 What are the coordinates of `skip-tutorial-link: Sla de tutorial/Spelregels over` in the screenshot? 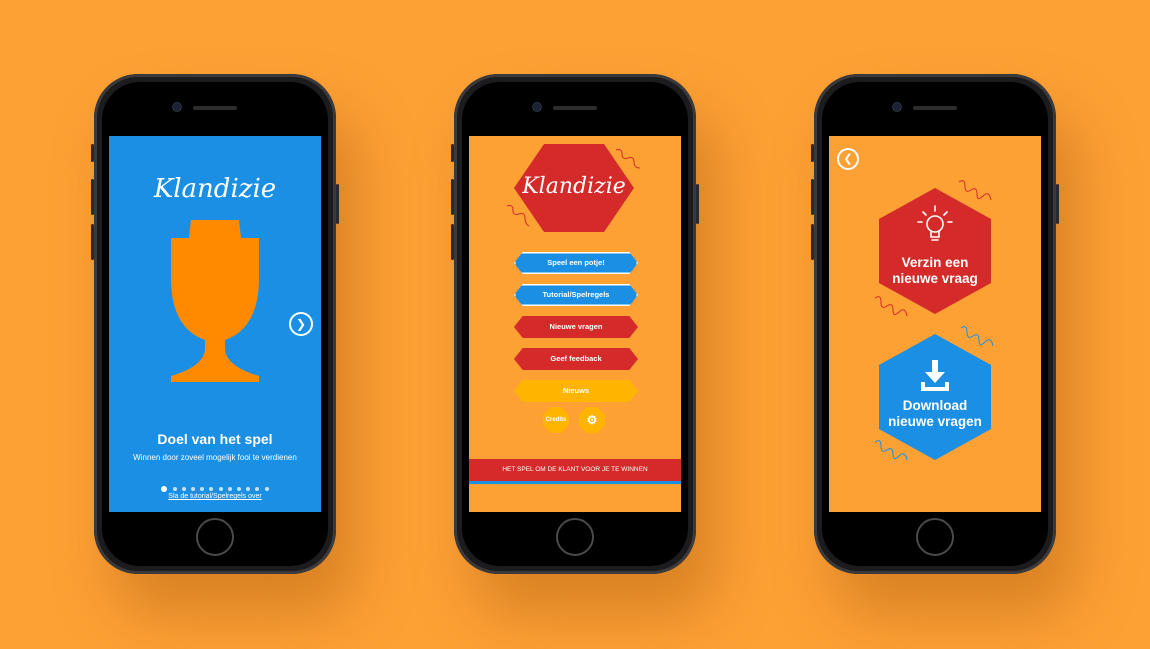 It's located at (215, 496).